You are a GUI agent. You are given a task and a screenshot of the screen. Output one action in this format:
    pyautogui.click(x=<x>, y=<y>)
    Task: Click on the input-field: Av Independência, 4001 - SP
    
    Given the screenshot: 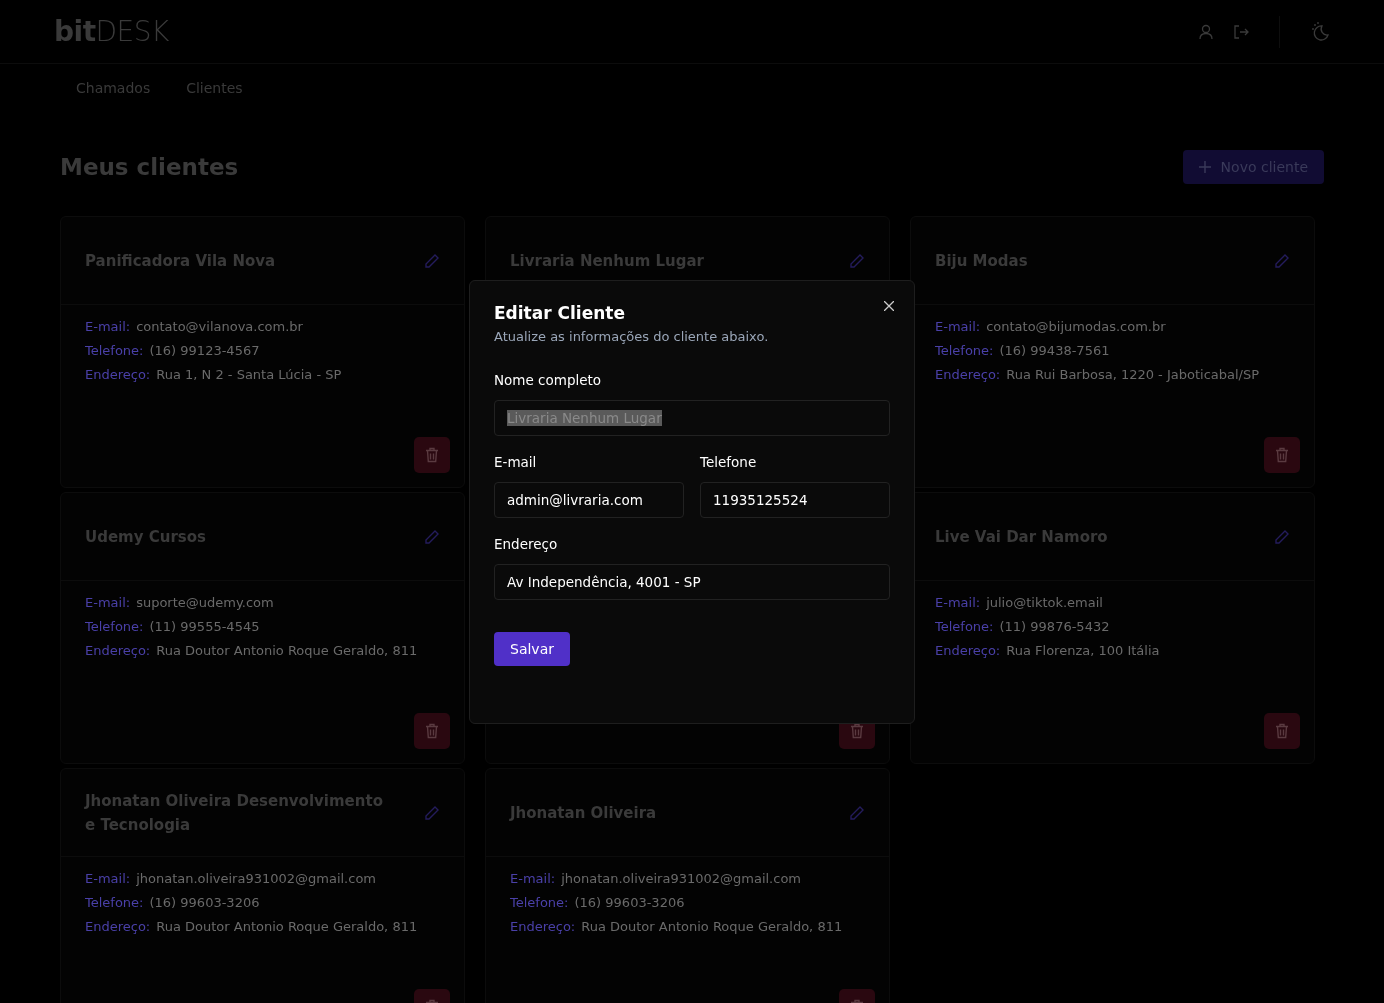 What is the action you would take?
    pyautogui.click(x=692, y=582)
    